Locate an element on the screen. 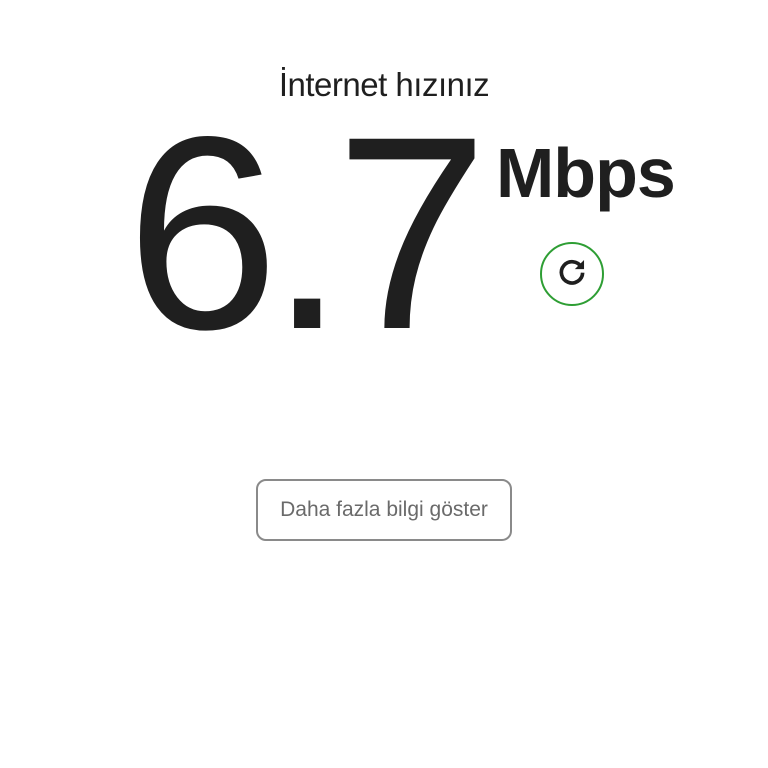 The height and width of the screenshot is (768, 768). more-info-button: Daha fazla bilgi göster is located at coordinates (384, 510).